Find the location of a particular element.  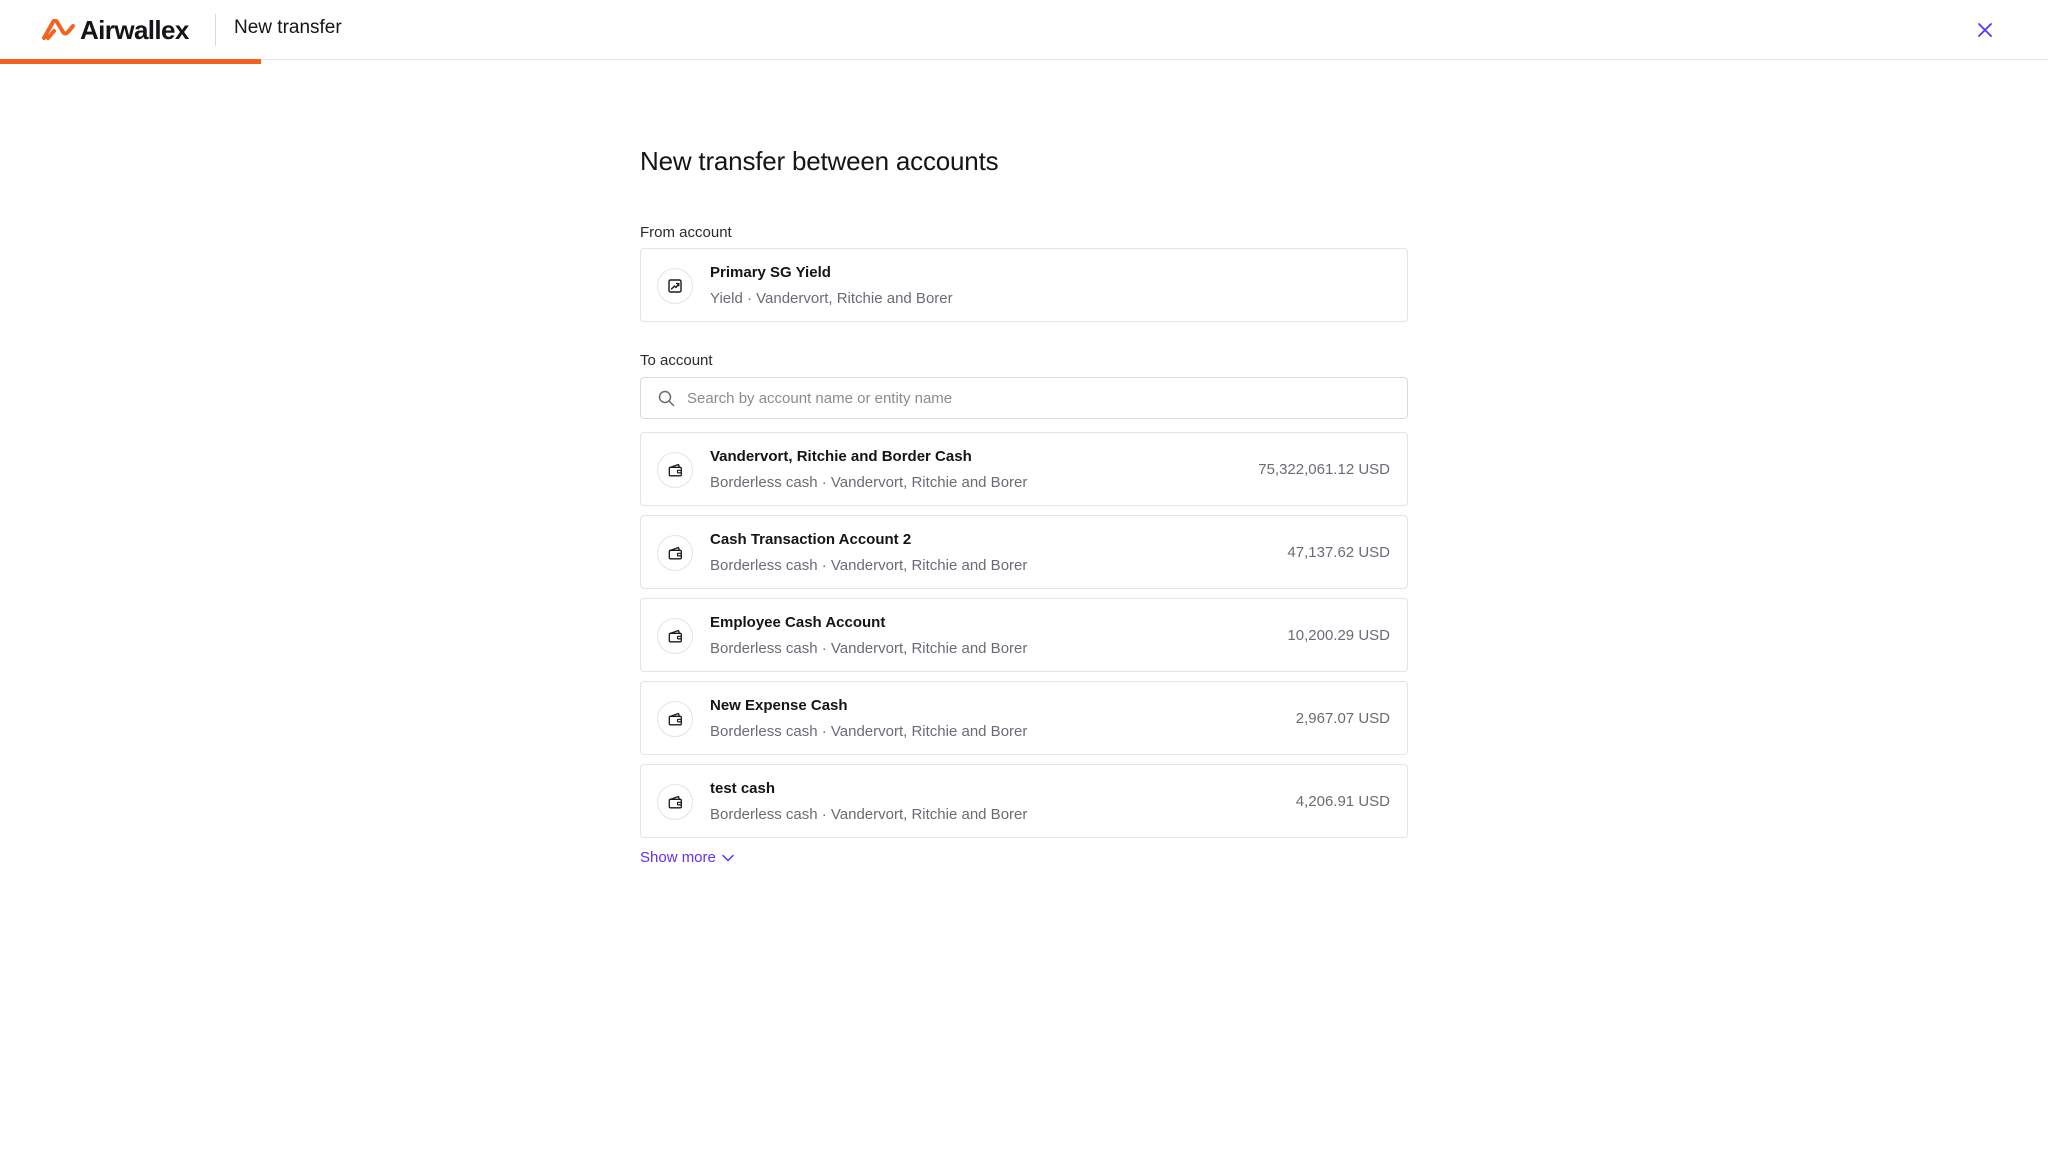

top-bar: Airwallex New transfer is located at coordinates (1024, 30).